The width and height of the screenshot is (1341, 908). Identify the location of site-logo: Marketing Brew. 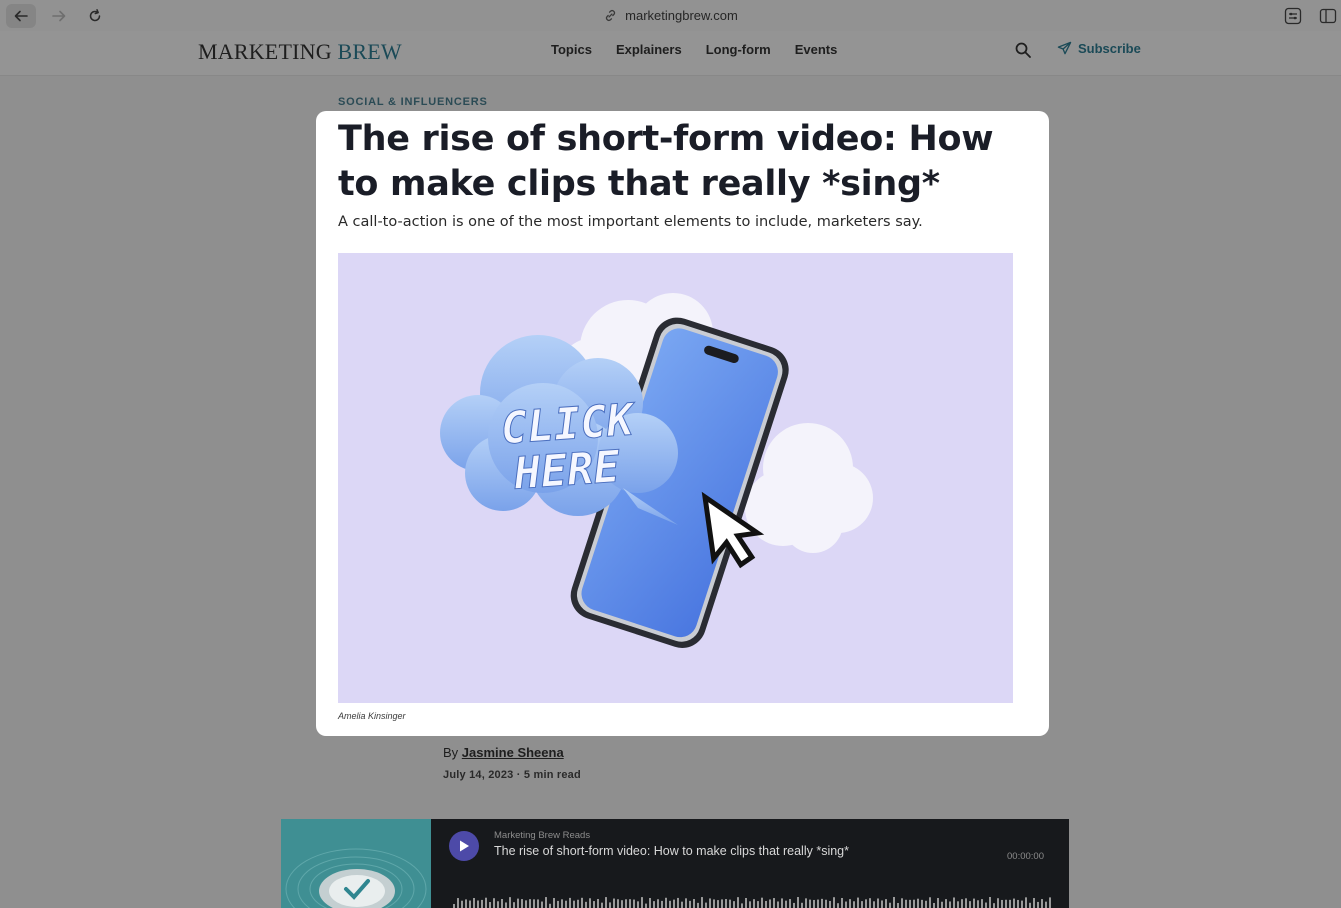
(300, 52).